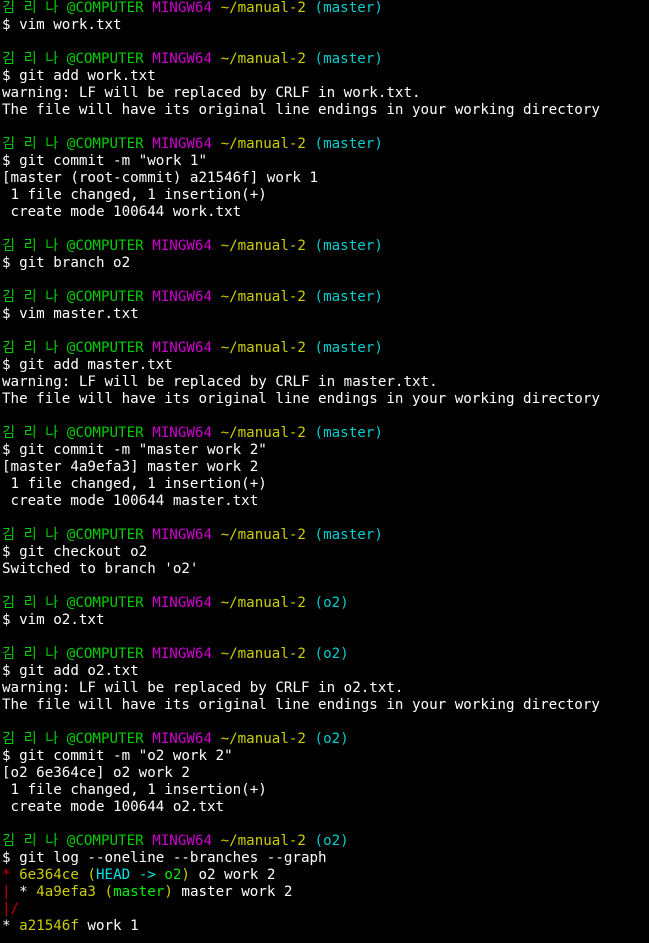  What do you see at coordinates (117, 756) in the screenshot?
I see `command-text: $ git commit -m "o2 work 2"` at bounding box center [117, 756].